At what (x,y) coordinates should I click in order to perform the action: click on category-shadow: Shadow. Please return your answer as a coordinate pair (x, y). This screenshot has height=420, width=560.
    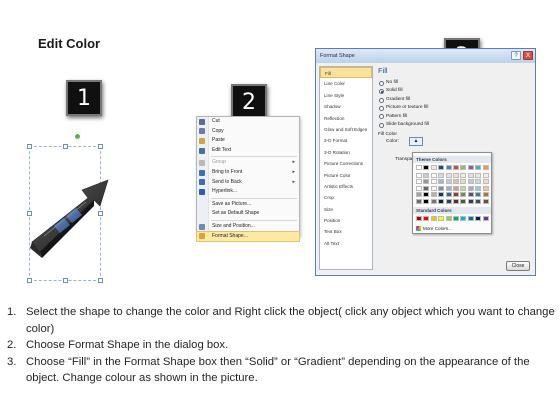
    Looking at the image, I should click on (346, 106).